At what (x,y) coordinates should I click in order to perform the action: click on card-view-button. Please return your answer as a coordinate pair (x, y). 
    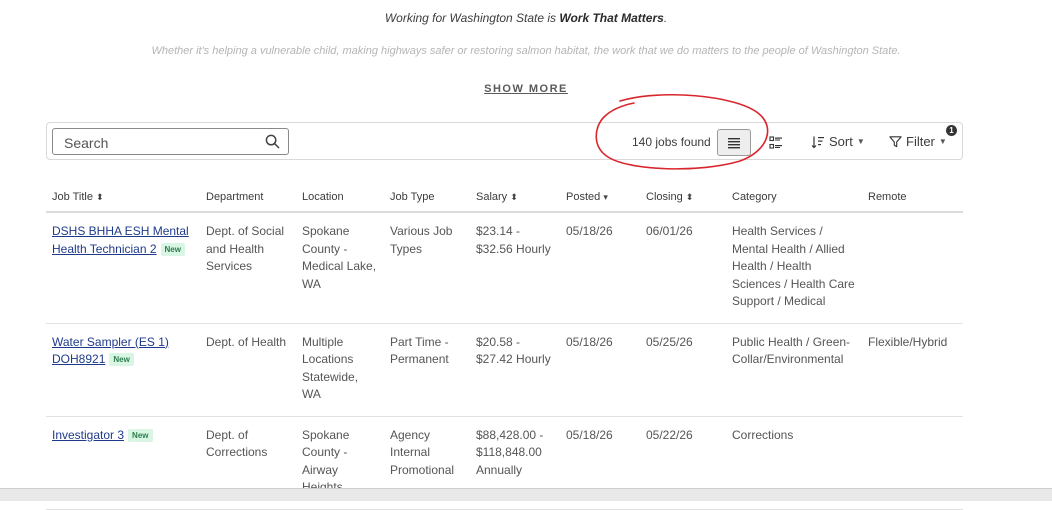
    Looking at the image, I should click on (776, 143).